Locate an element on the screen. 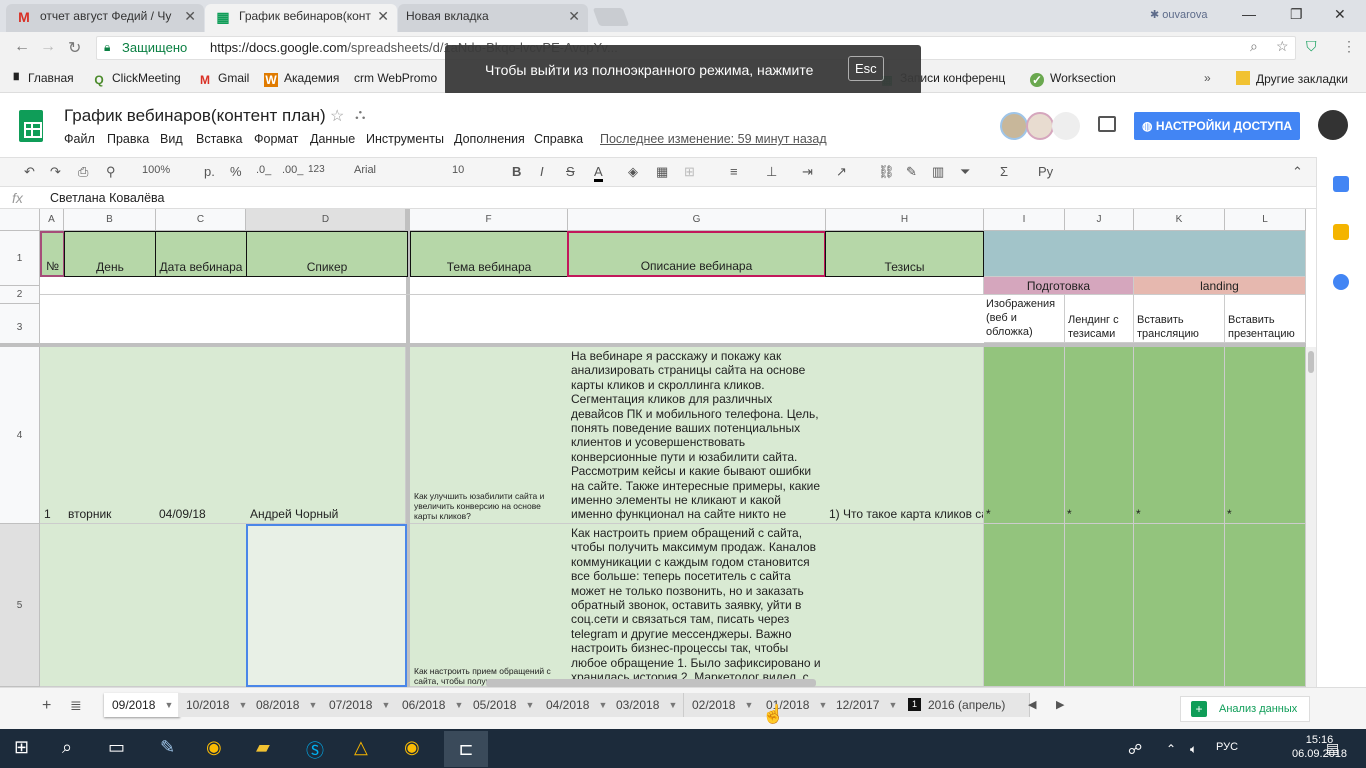 The width and height of the screenshot is (1366, 768). input-language: РУС is located at coordinates (1227, 747).